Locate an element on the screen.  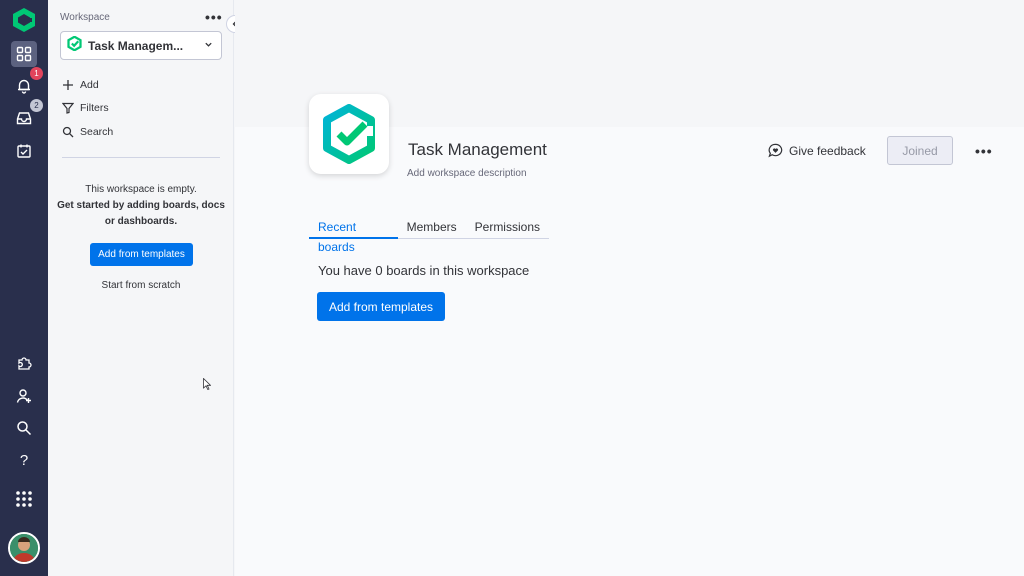
apps-grid-icon is located at coordinates (24, 499).